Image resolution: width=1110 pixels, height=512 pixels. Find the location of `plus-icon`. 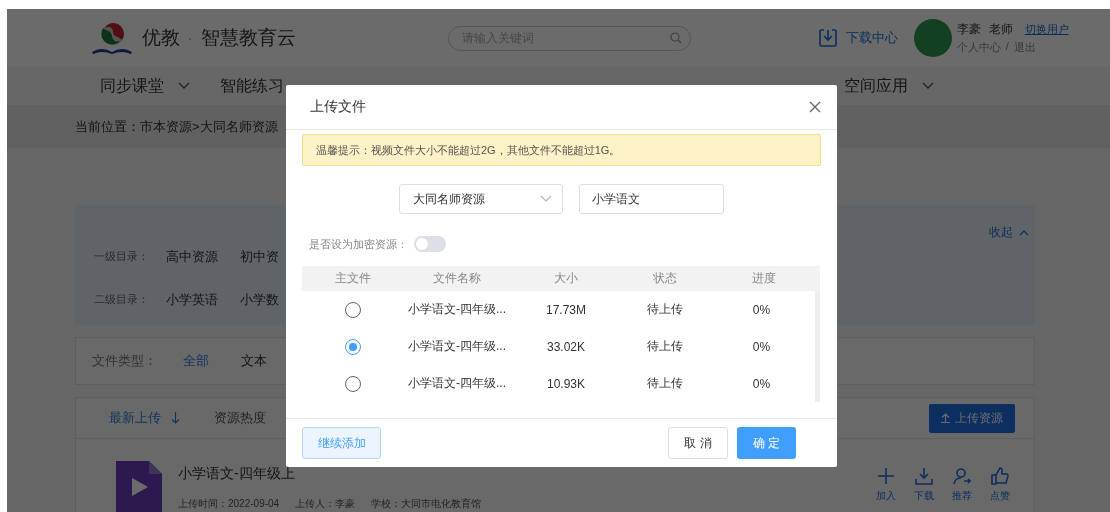

plus-icon is located at coordinates (886, 476).